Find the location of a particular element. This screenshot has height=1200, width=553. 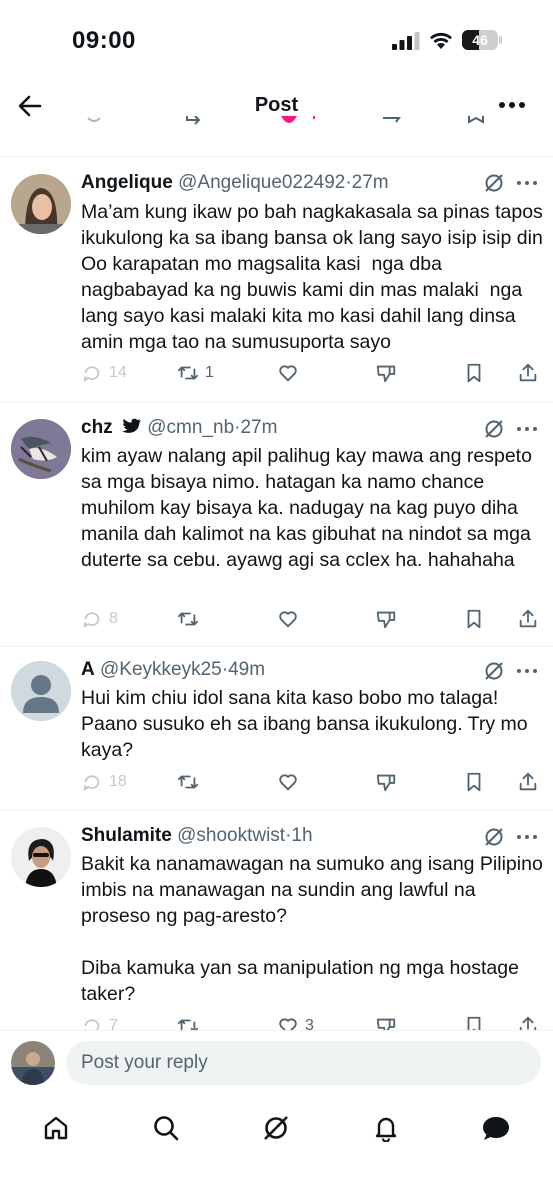

nav-notifications is located at coordinates (386, 1128).